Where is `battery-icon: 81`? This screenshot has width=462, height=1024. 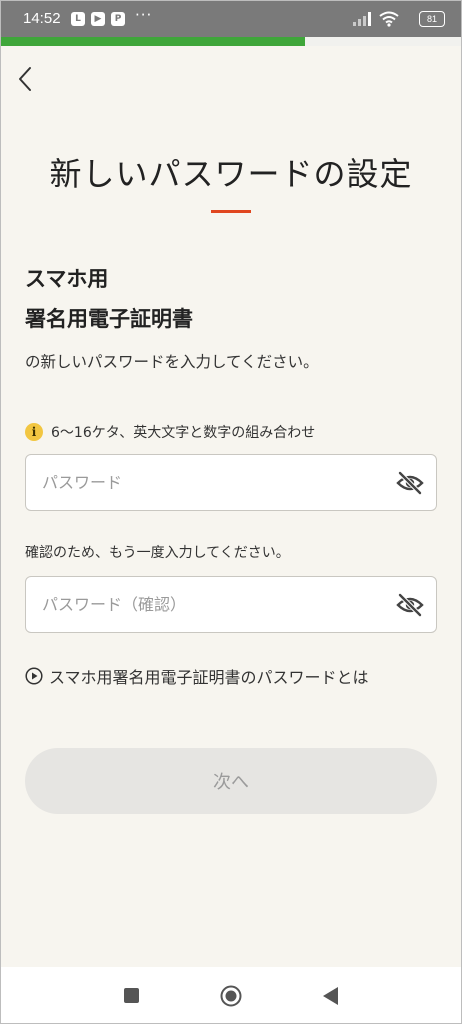 battery-icon: 81 is located at coordinates (432, 19).